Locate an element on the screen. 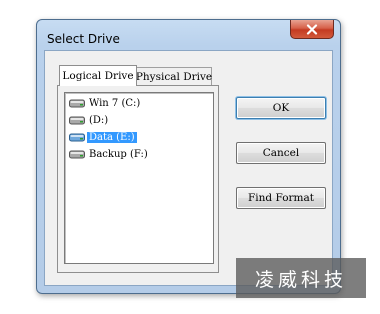  drive-item-e: Data (E:) is located at coordinates (103, 137).